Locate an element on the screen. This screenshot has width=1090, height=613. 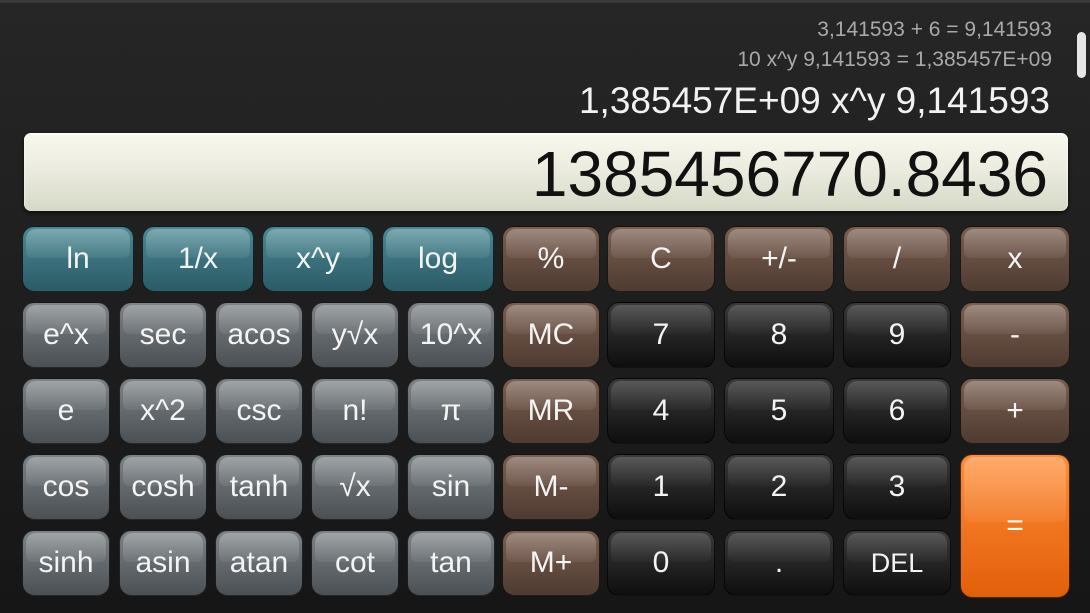
sign-toggle-button: +/- is located at coordinates (779, 259).